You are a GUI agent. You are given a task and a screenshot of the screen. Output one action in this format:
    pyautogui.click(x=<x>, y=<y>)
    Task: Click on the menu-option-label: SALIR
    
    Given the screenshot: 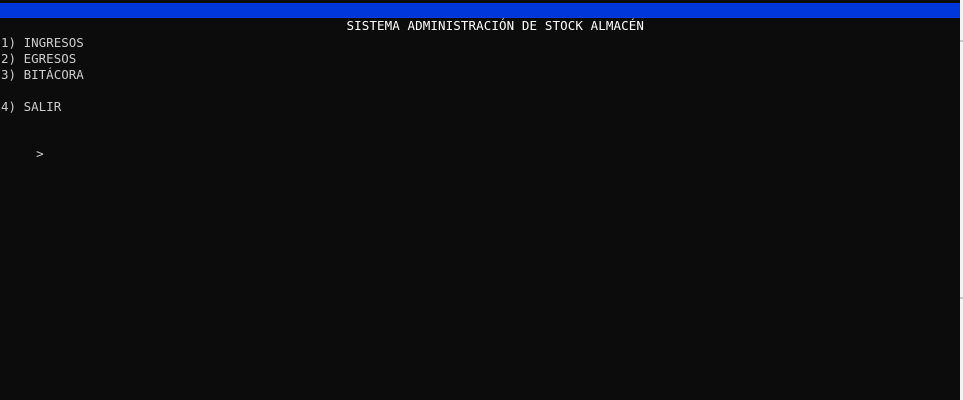 What is the action you would take?
    pyautogui.click(x=42, y=106)
    